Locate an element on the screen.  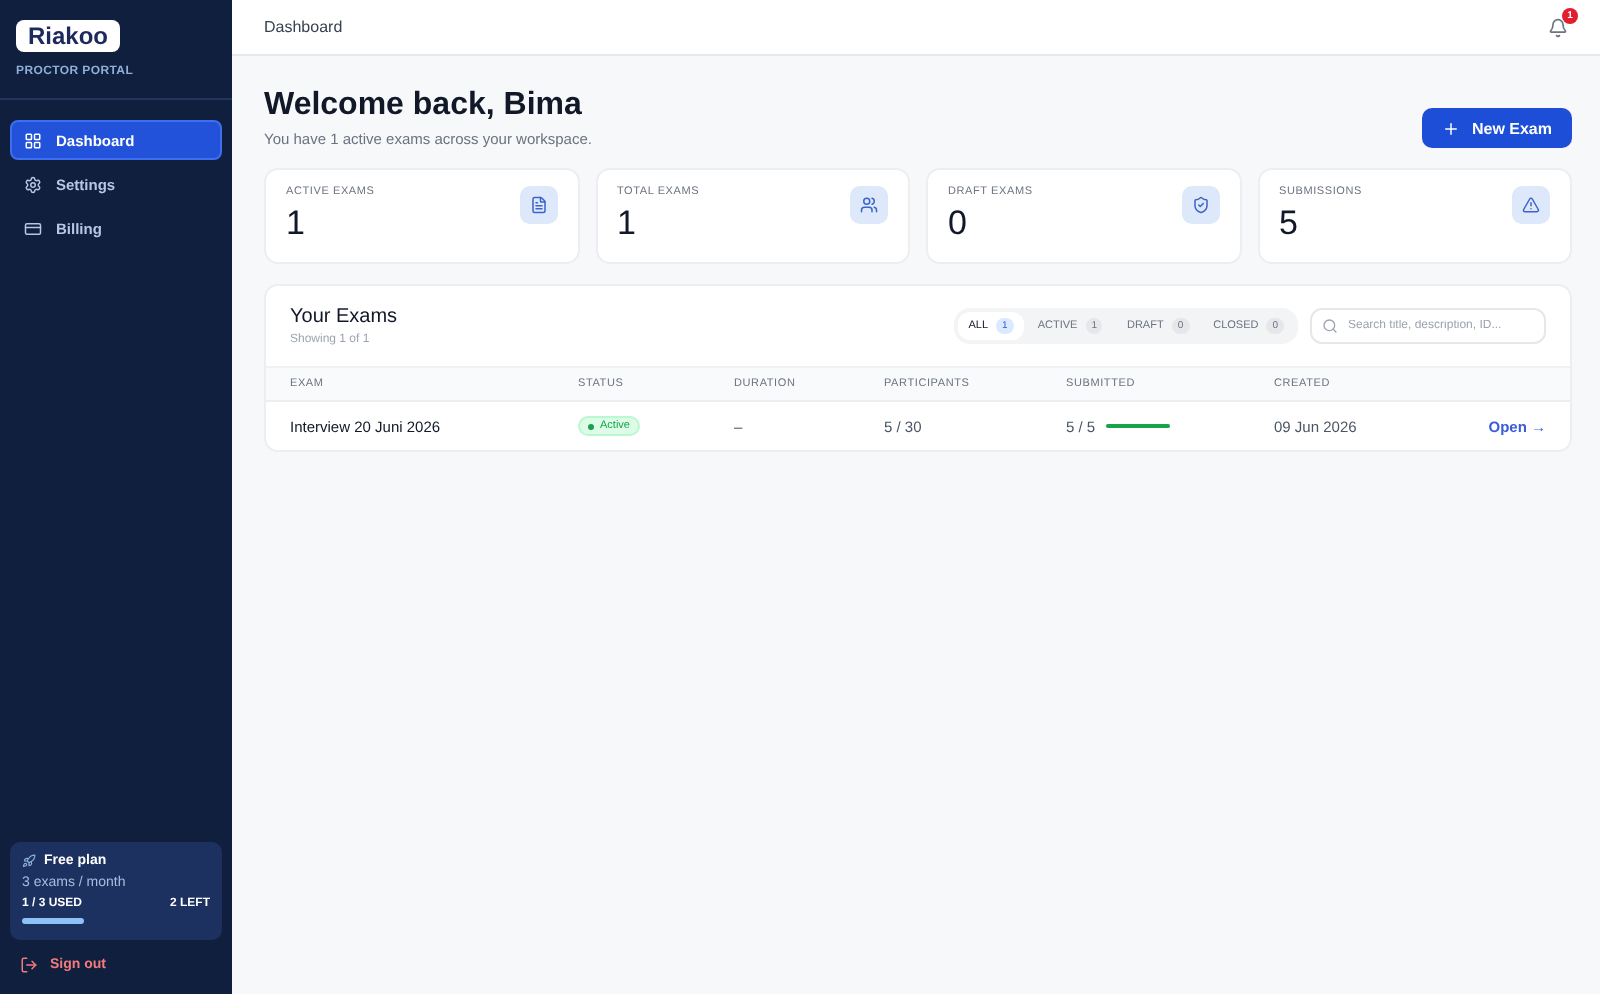
users-icon is located at coordinates (869, 205).